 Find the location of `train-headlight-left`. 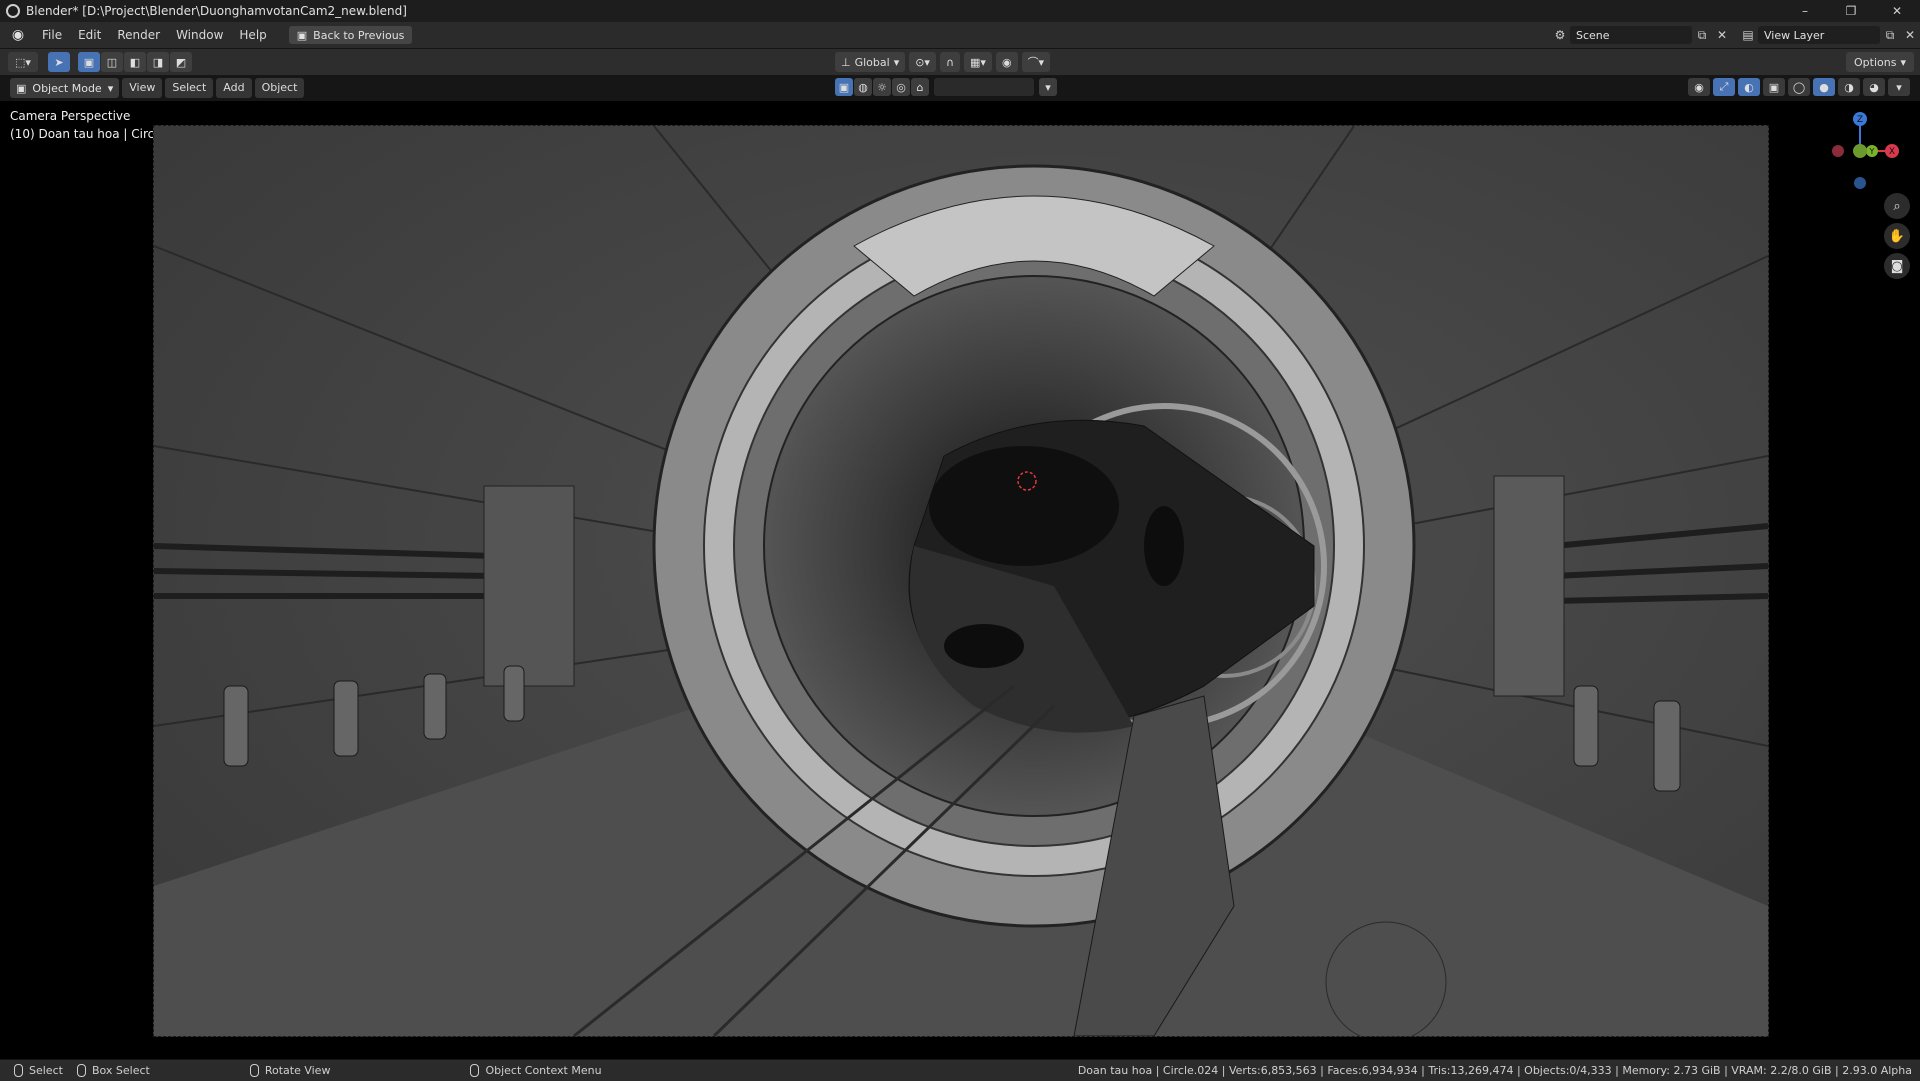

train-headlight-left is located at coordinates (984, 646).